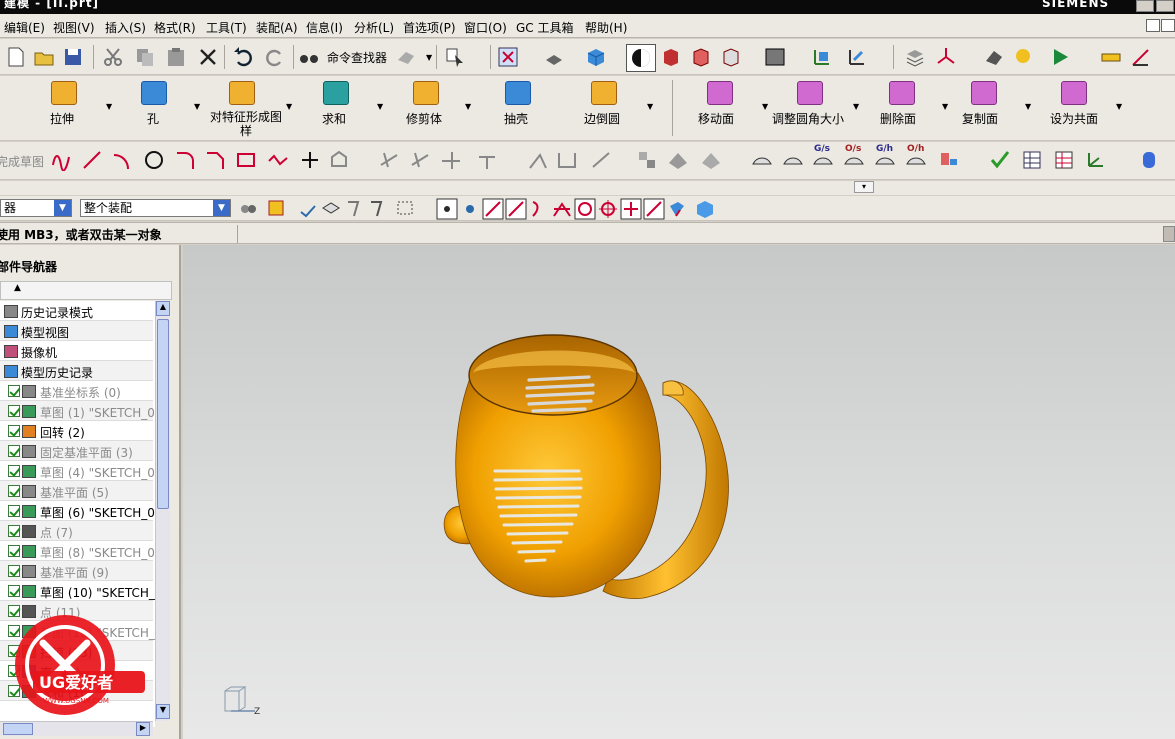 Image resolution: width=1175 pixels, height=739 pixels. What do you see at coordinates (701, 57) in the screenshot?
I see `wireframe-icon` at bounding box center [701, 57].